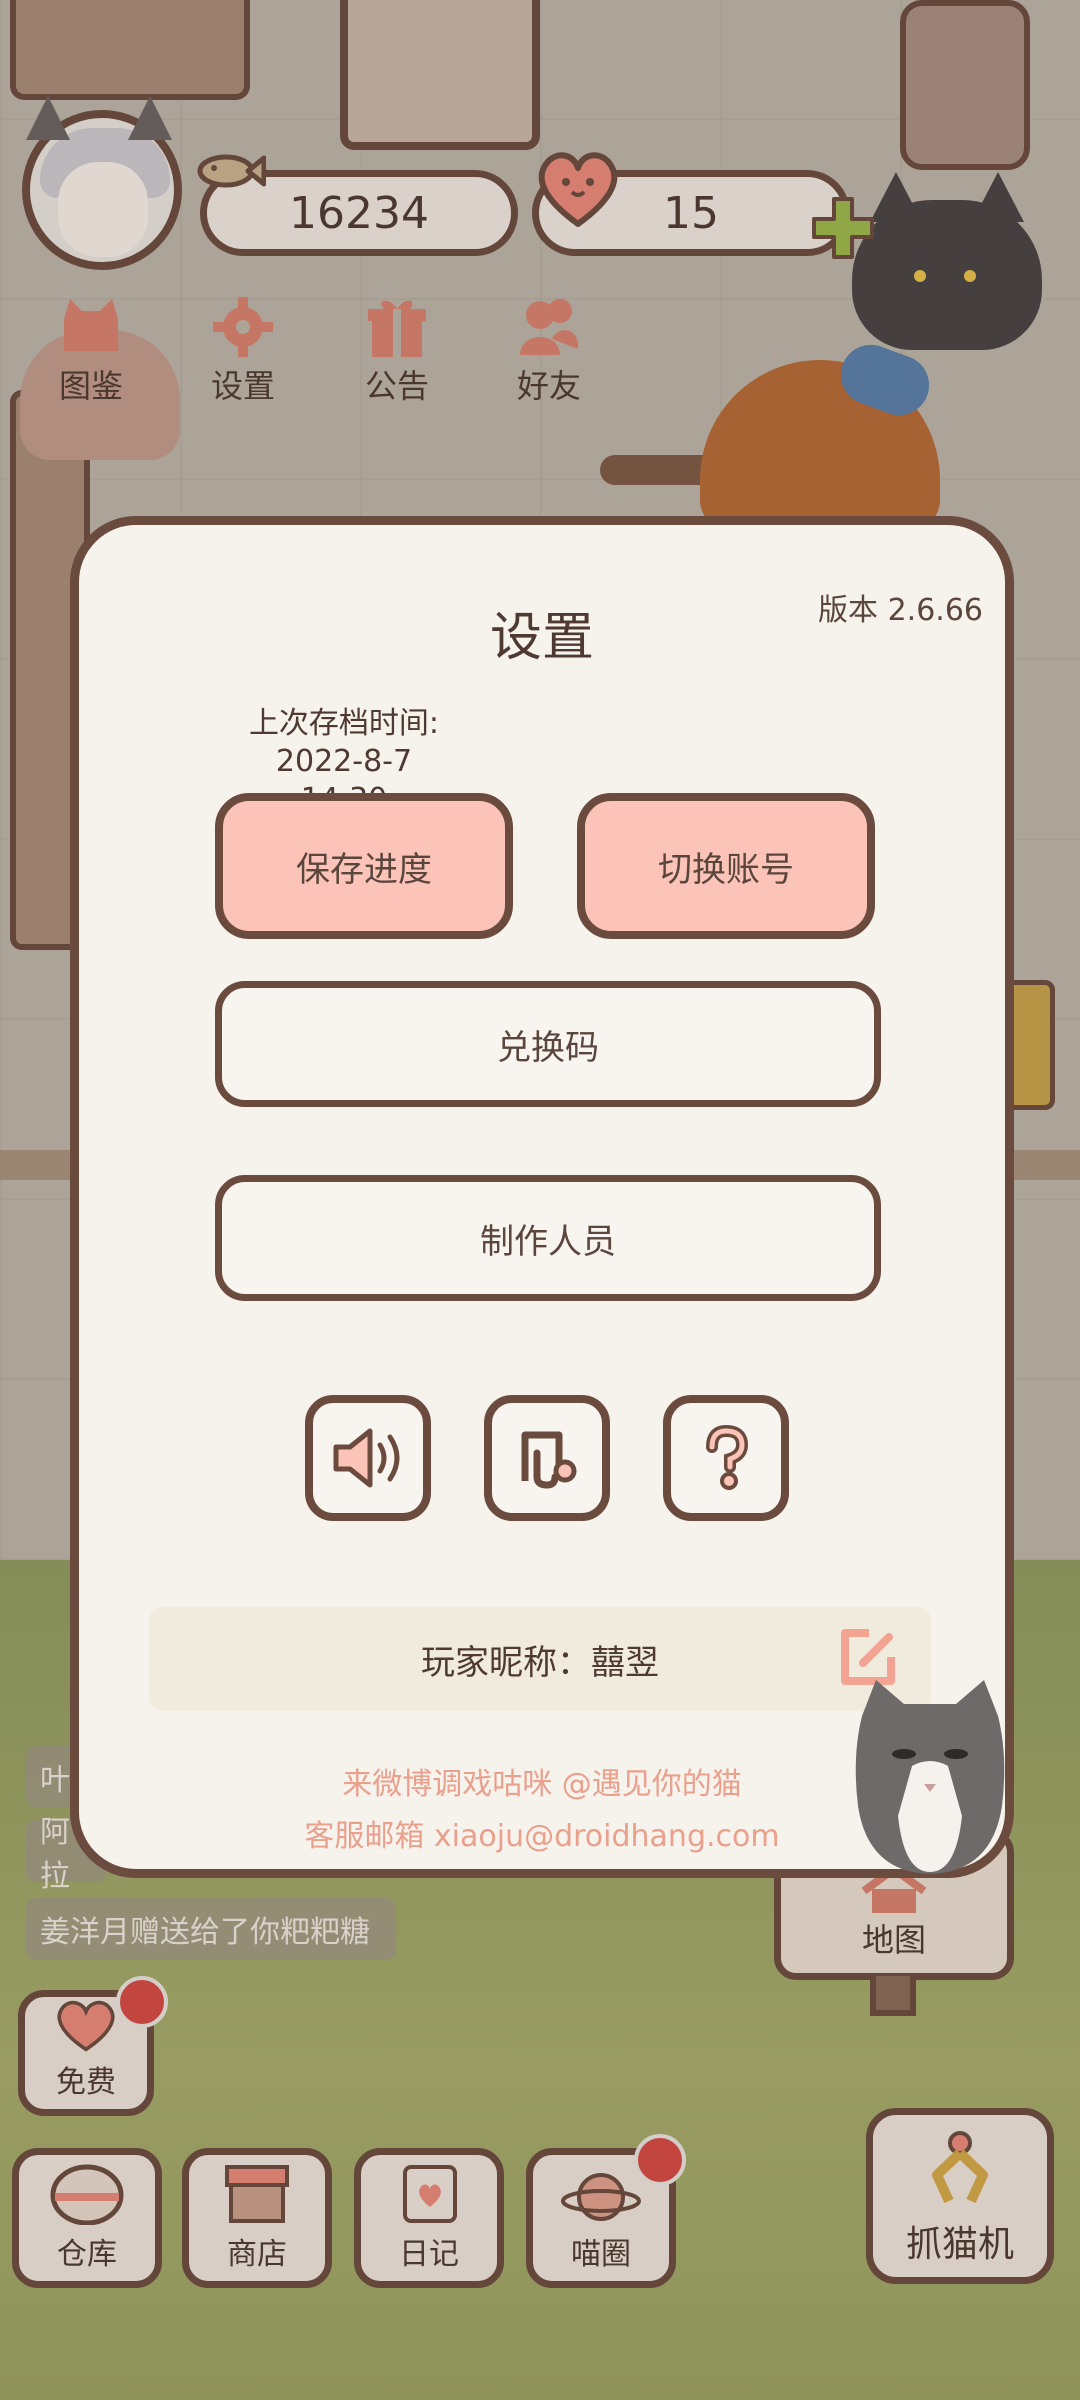 Image resolution: width=1080 pixels, height=2400 pixels. I want to click on redeem-code-label: 兑换码, so click(548, 1047).